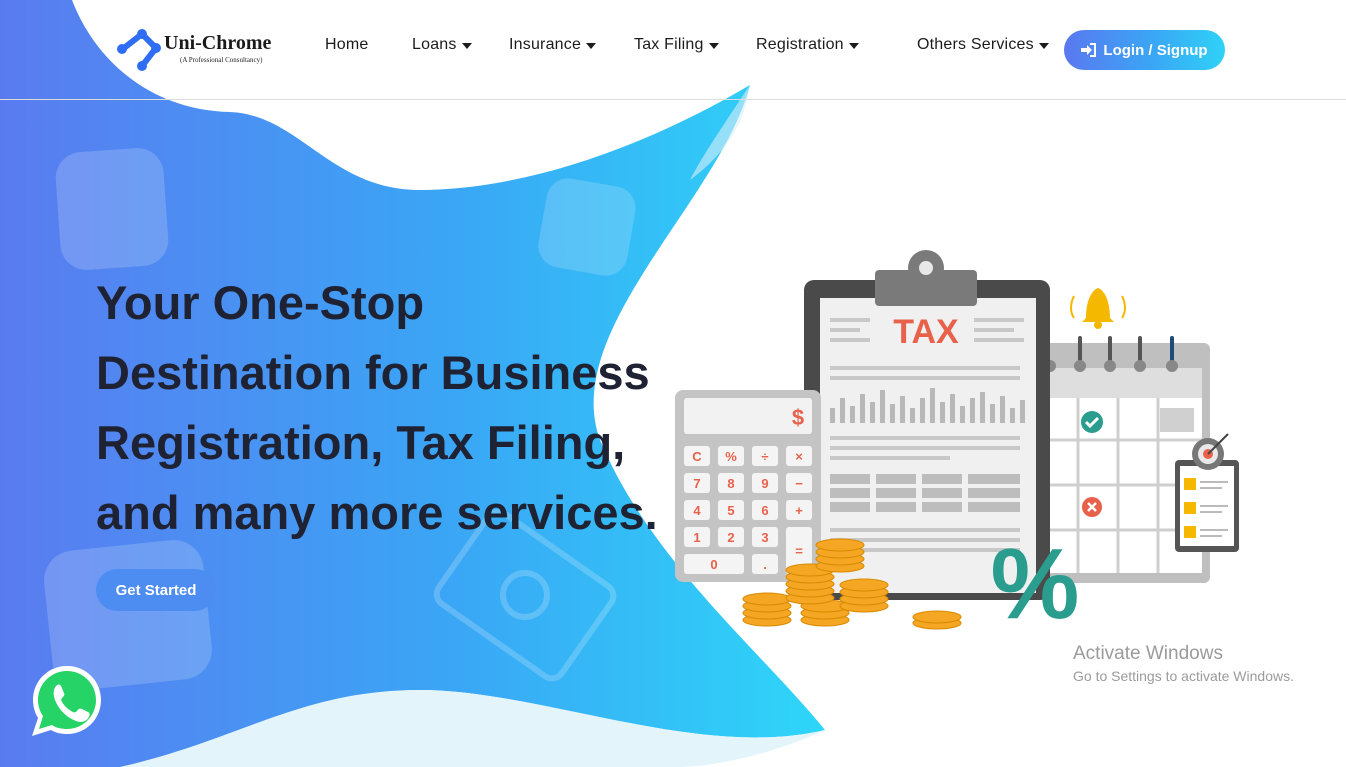 This screenshot has width=1346, height=767. I want to click on calc-key-label: 0, so click(713, 564).